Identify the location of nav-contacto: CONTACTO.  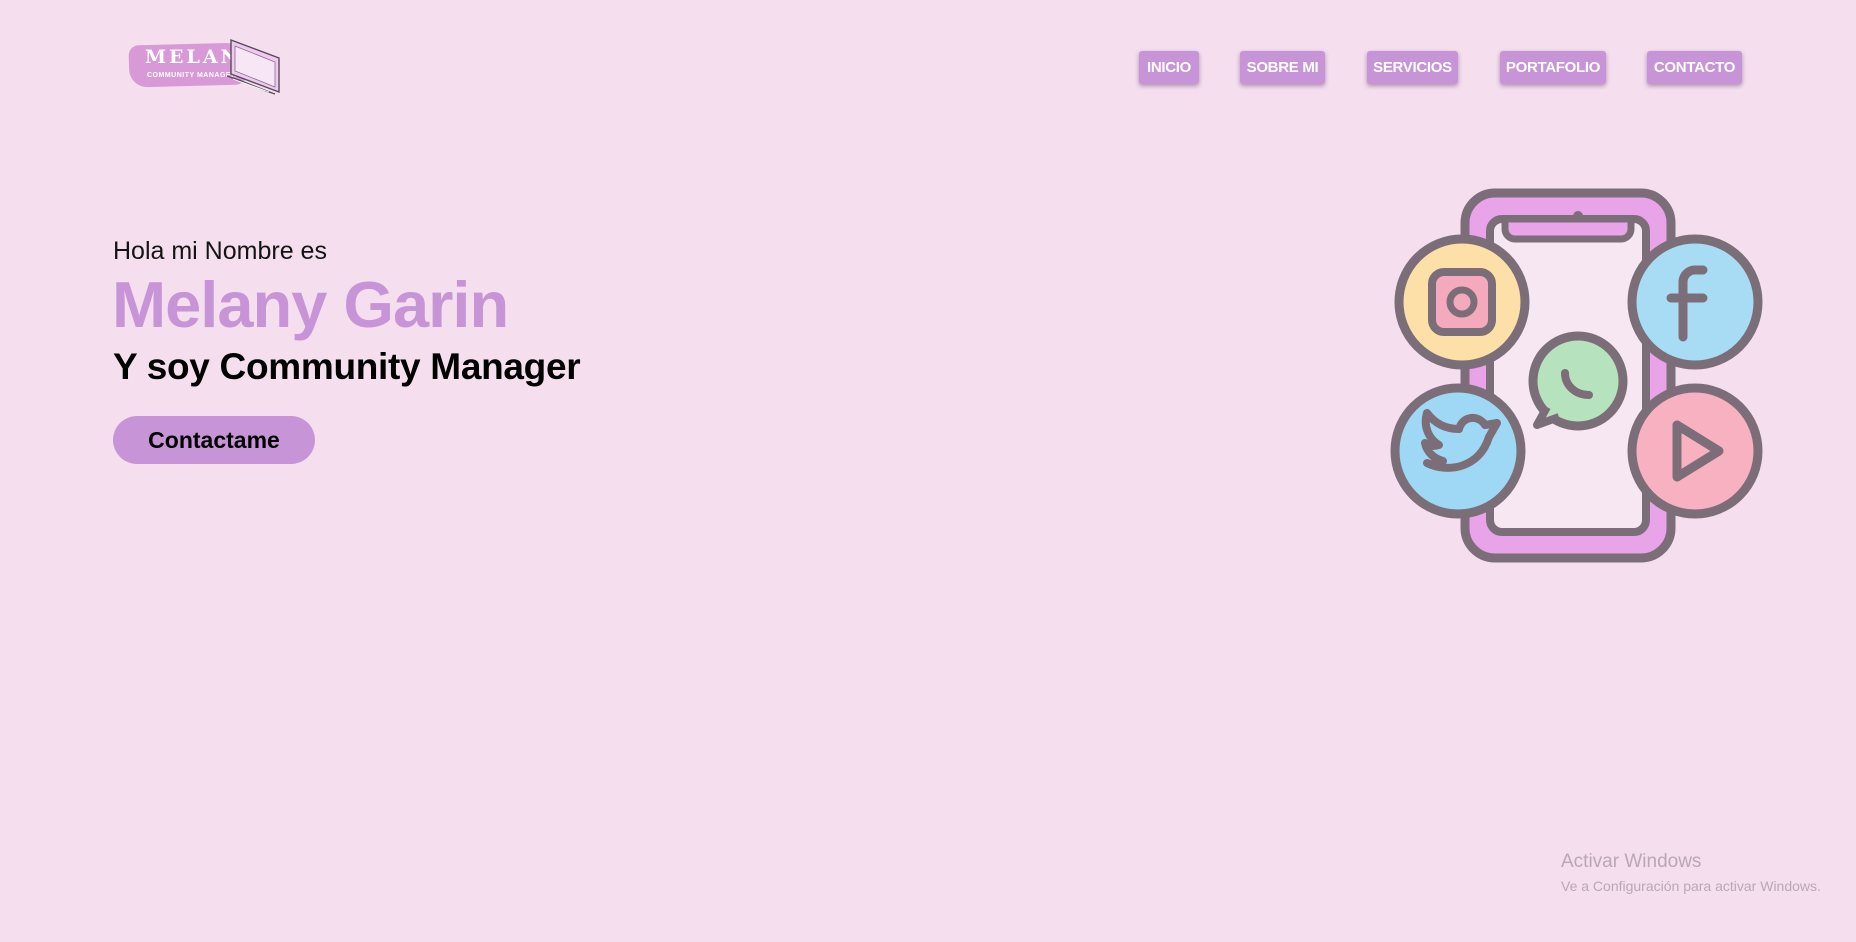
(1694, 67).